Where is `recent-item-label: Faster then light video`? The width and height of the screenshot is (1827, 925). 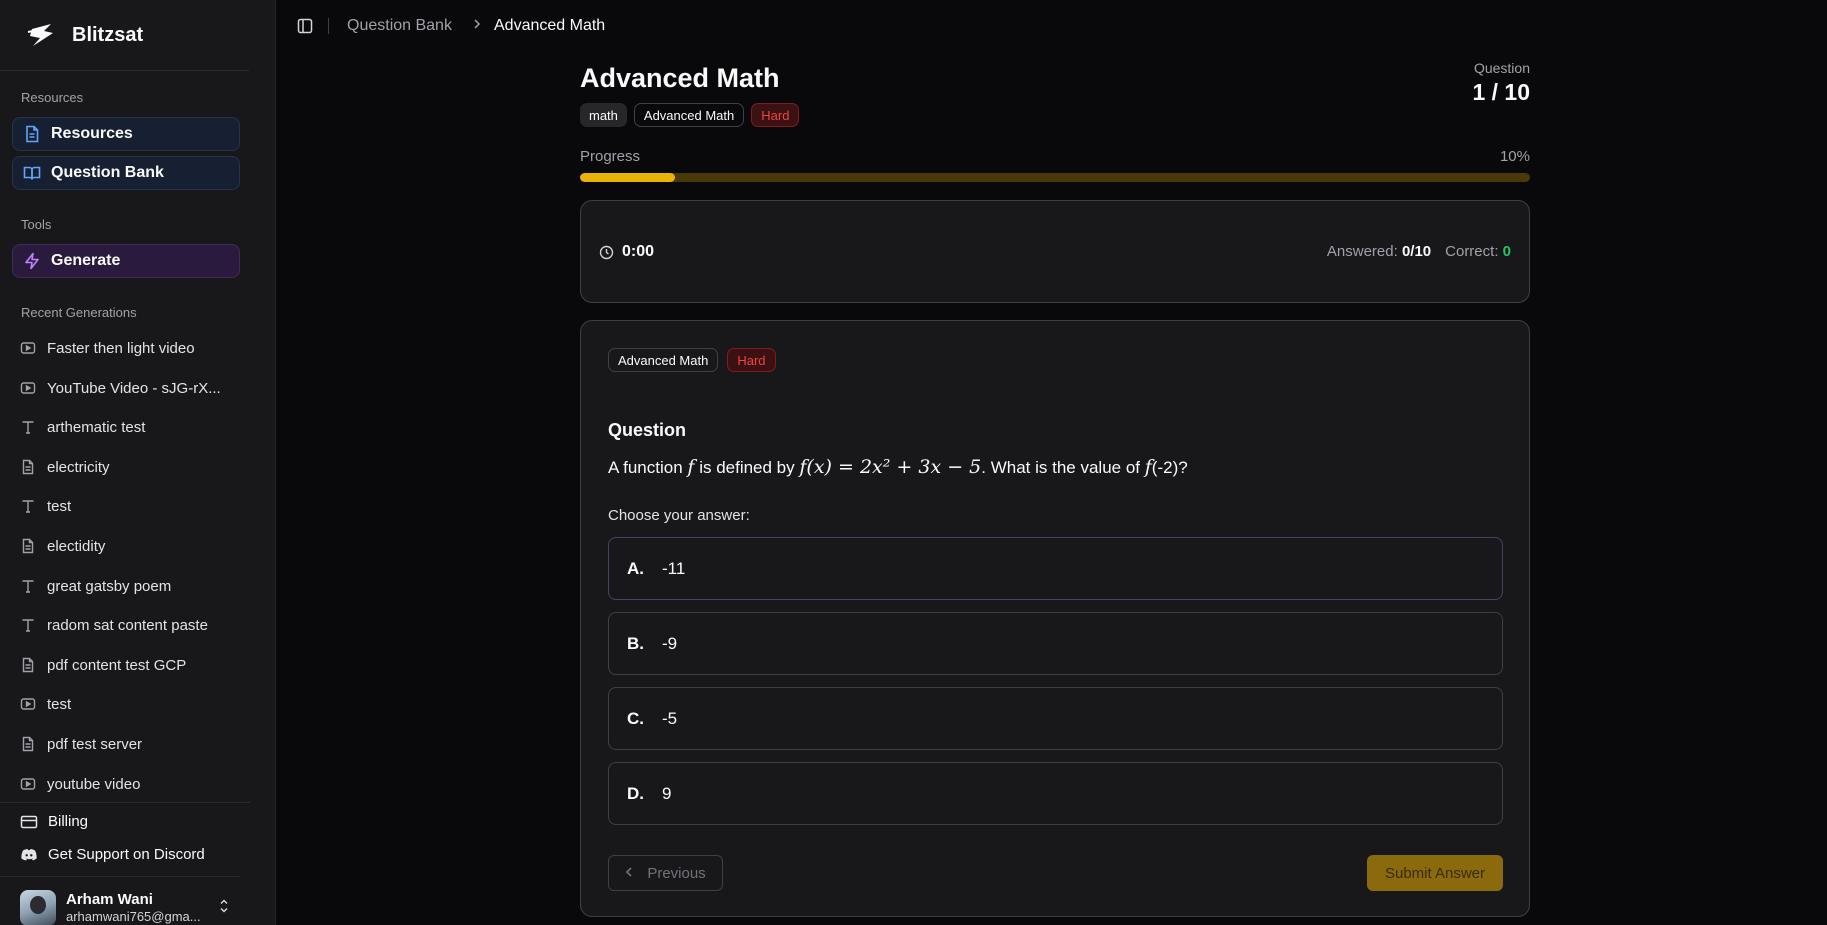 recent-item-label: Faster then light video is located at coordinates (121, 348).